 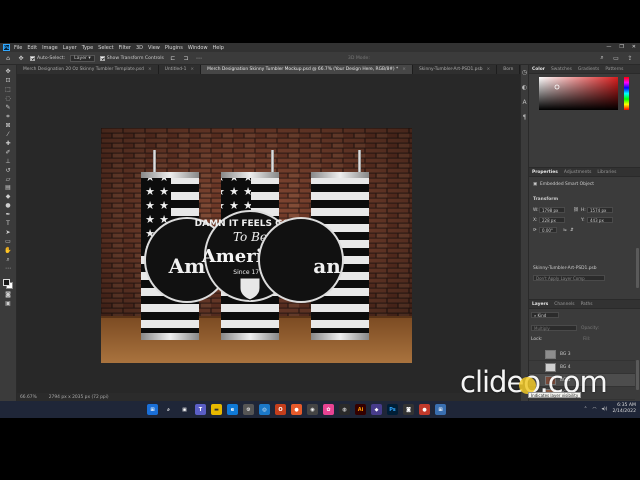 I want to click on tab-tumbler-art: Skinny-Tumbler-Art-PSD1.psb ×, so click(x=455, y=69).